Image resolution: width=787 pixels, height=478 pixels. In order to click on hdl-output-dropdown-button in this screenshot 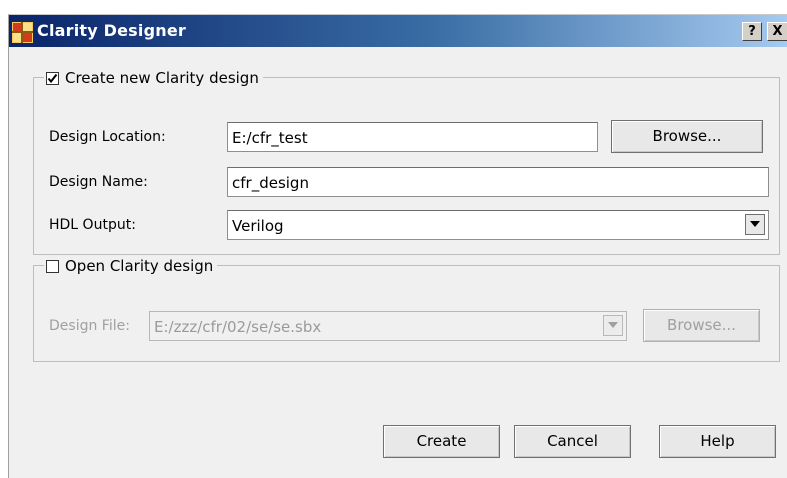, I will do `click(755, 224)`.